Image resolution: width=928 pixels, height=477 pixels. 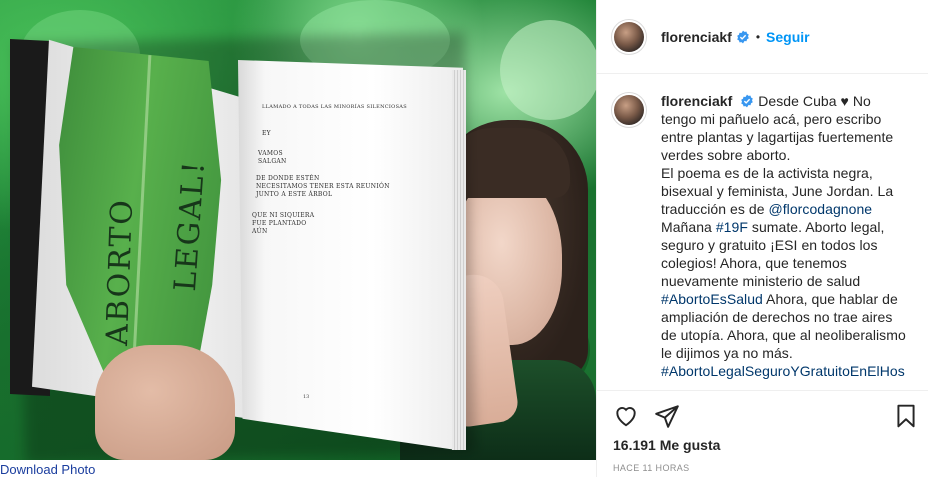 I want to click on follow-button: Seguir, so click(x=788, y=37).